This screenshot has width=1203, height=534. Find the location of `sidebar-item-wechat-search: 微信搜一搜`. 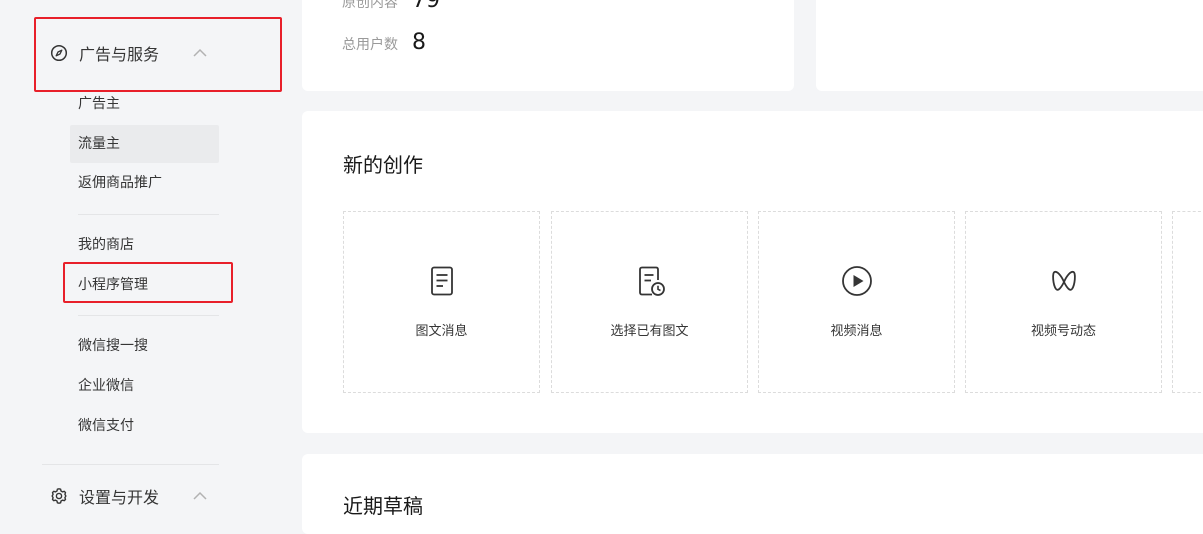

sidebar-item-wechat-search: 微信搜一搜 is located at coordinates (144, 346).